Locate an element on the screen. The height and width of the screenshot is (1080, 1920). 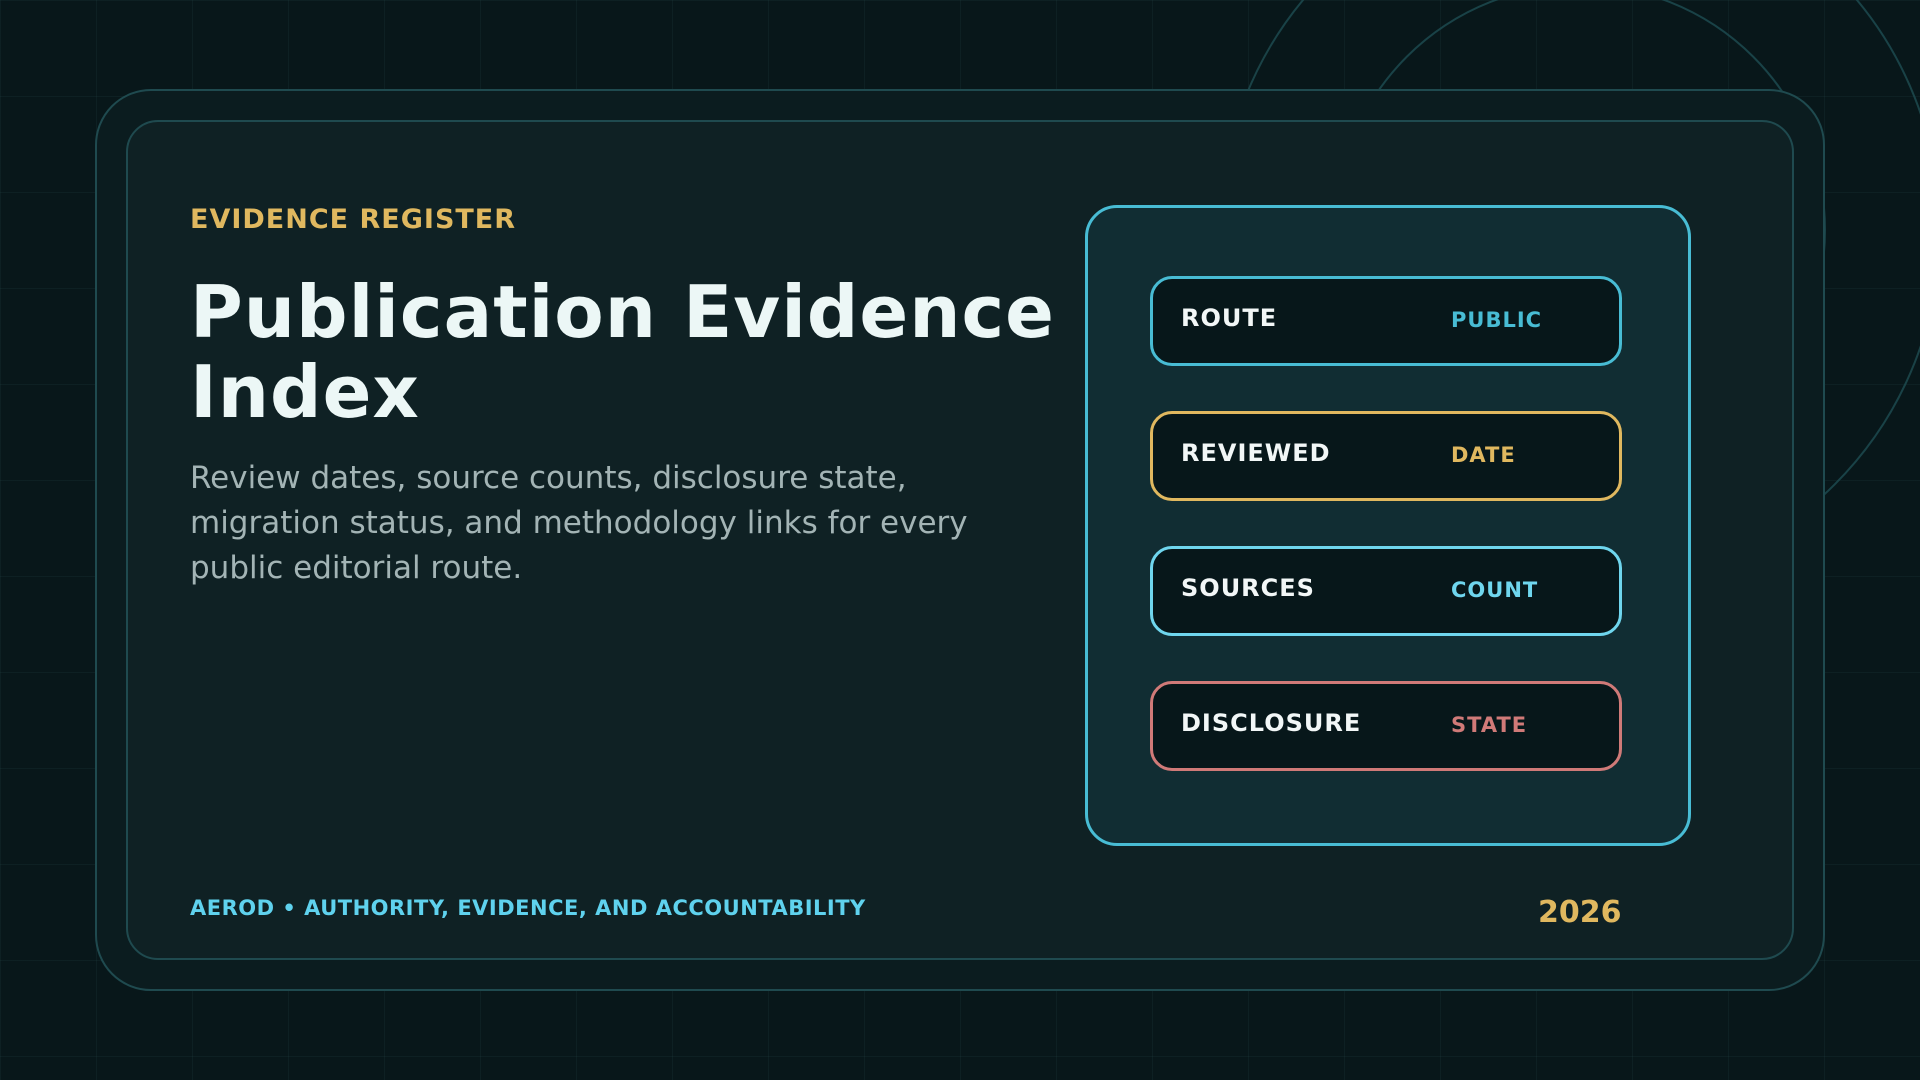
field-reviewed-label: REVIEWED is located at coordinates (1256, 453).